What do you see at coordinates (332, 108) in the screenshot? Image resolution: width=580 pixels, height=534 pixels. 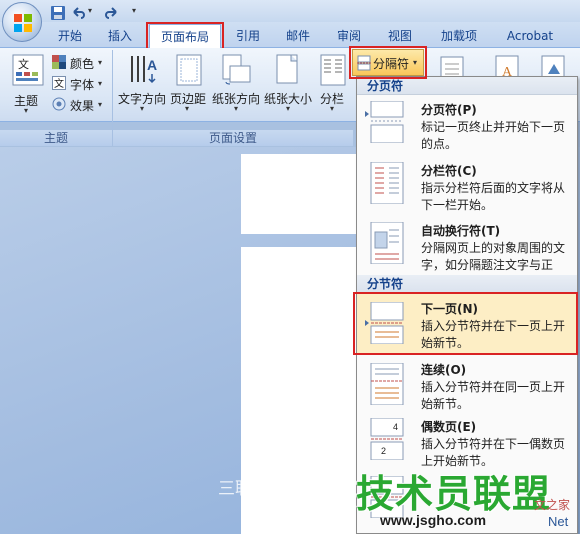 I see `columns-dropdown-icon: ▾` at bounding box center [332, 108].